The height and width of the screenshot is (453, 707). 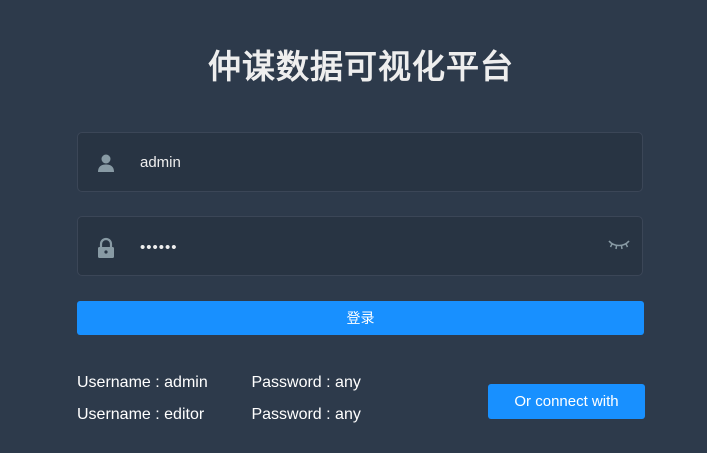 I want to click on password-input: ••••••, so click(x=159, y=248).